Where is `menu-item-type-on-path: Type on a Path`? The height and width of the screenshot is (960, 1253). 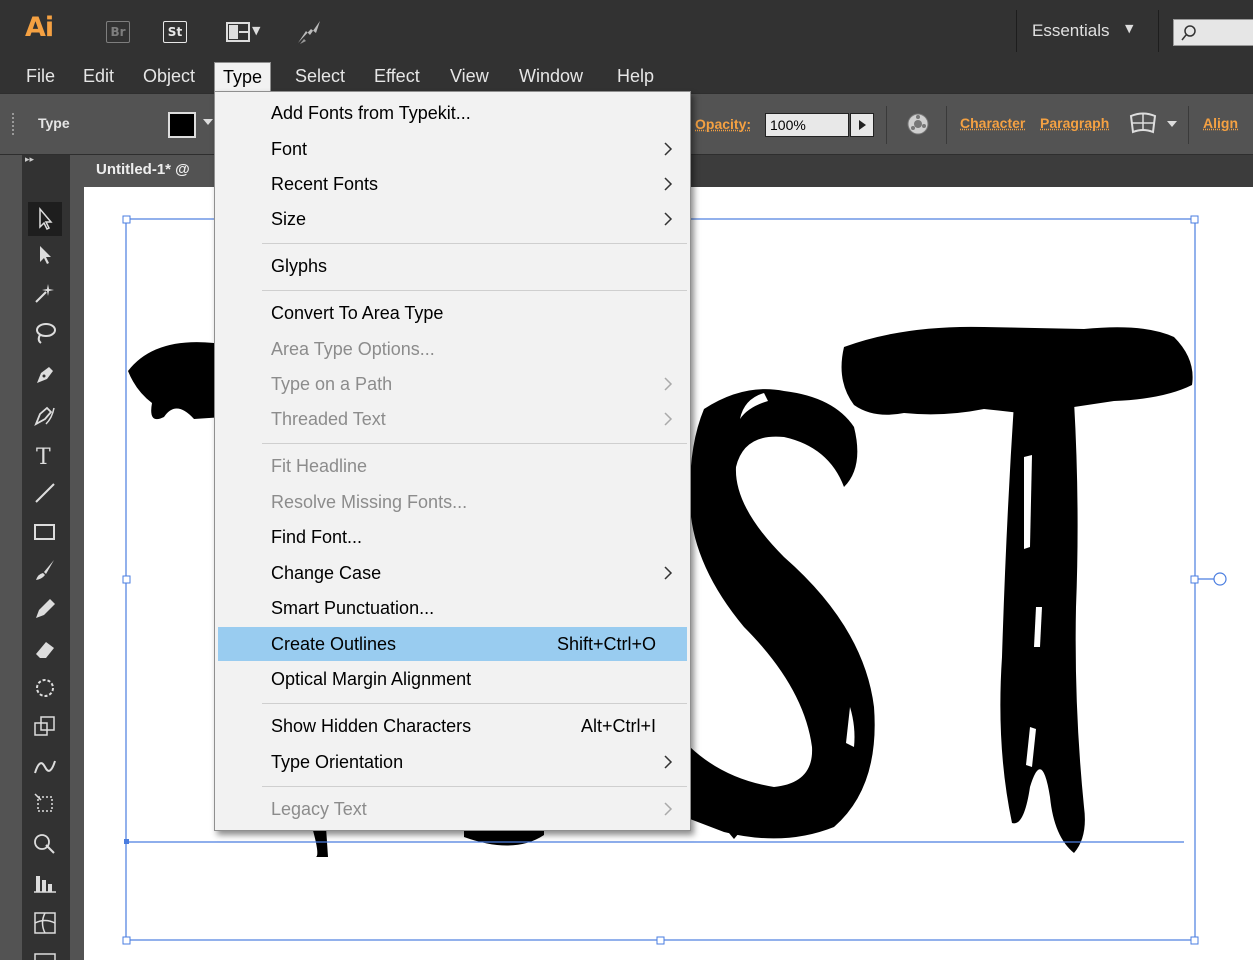
menu-item-type-on-path: Type on a Path is located at coordinates (452, 384).